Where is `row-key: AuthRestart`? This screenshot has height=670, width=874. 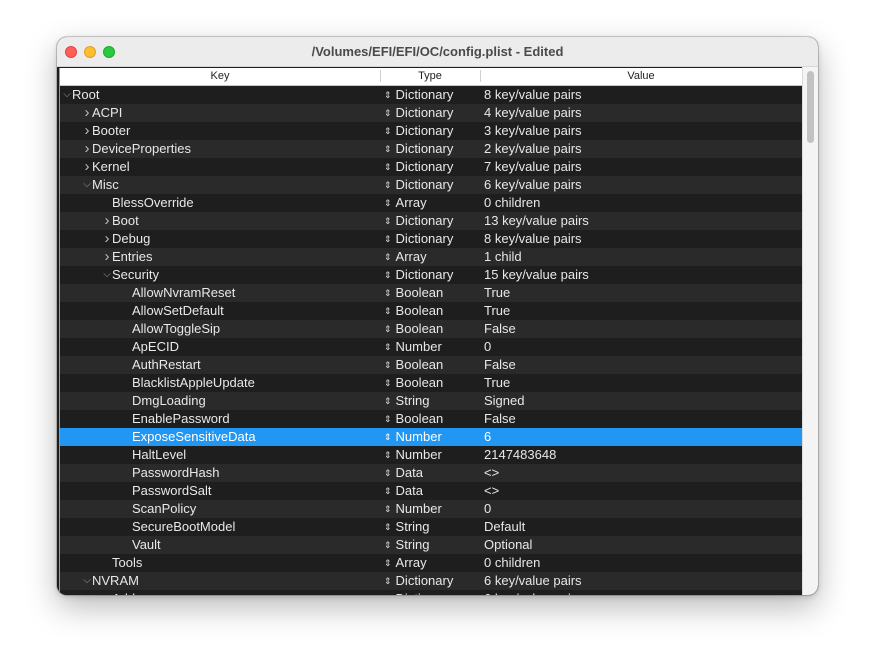 row-key: AuthRestart is located at coordinates (166, 365).